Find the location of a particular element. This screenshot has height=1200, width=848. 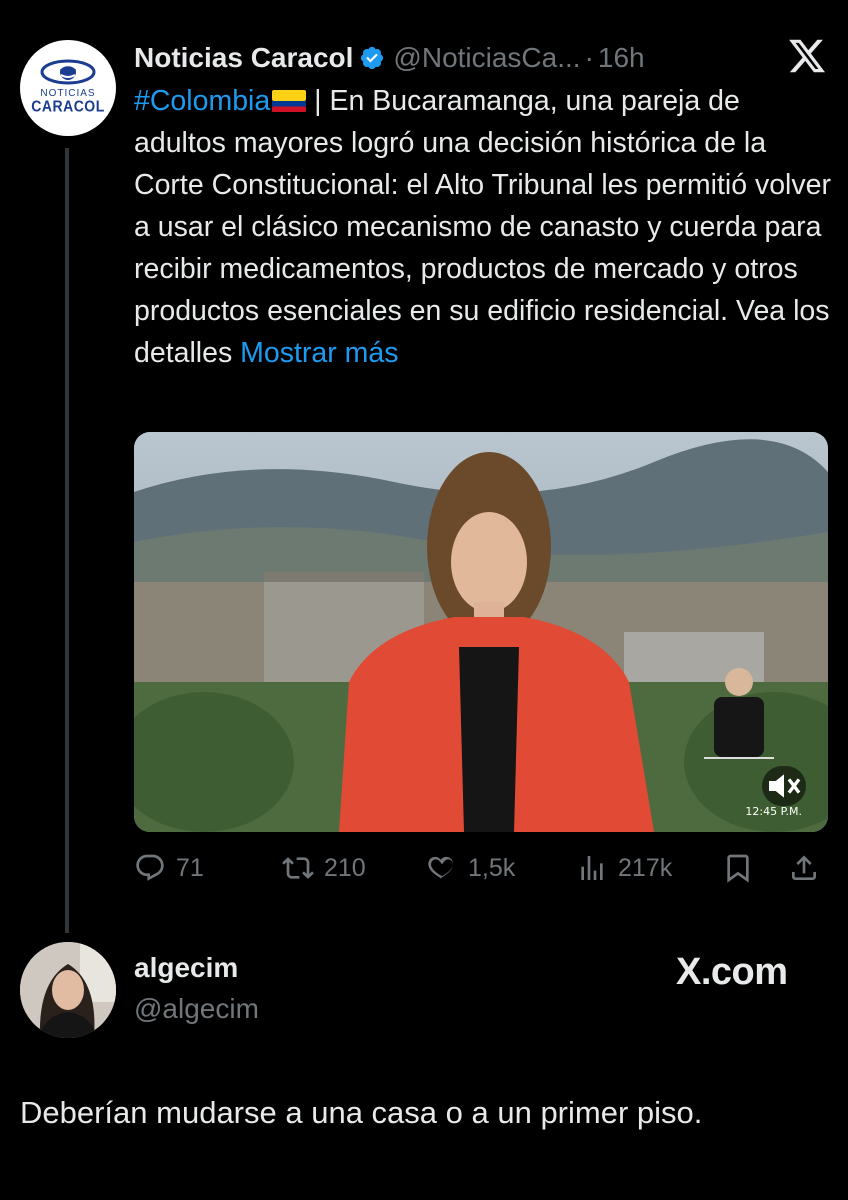

mute-icon is located at coordinates (785, 786).